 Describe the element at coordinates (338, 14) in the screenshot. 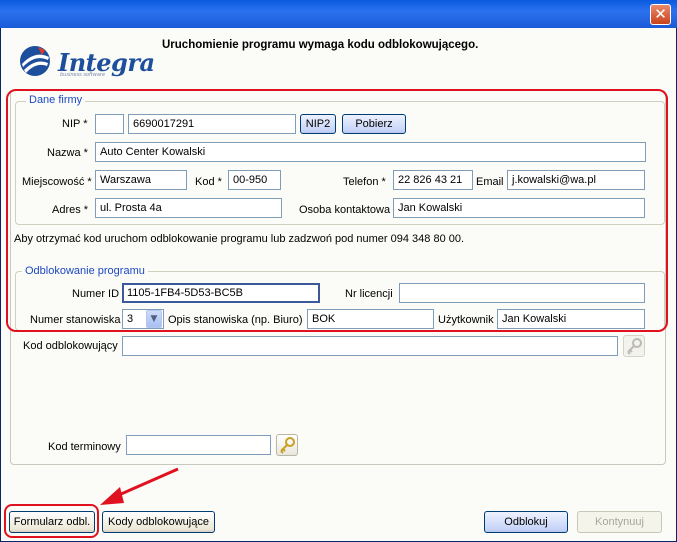

I see `title-bar` at that location.